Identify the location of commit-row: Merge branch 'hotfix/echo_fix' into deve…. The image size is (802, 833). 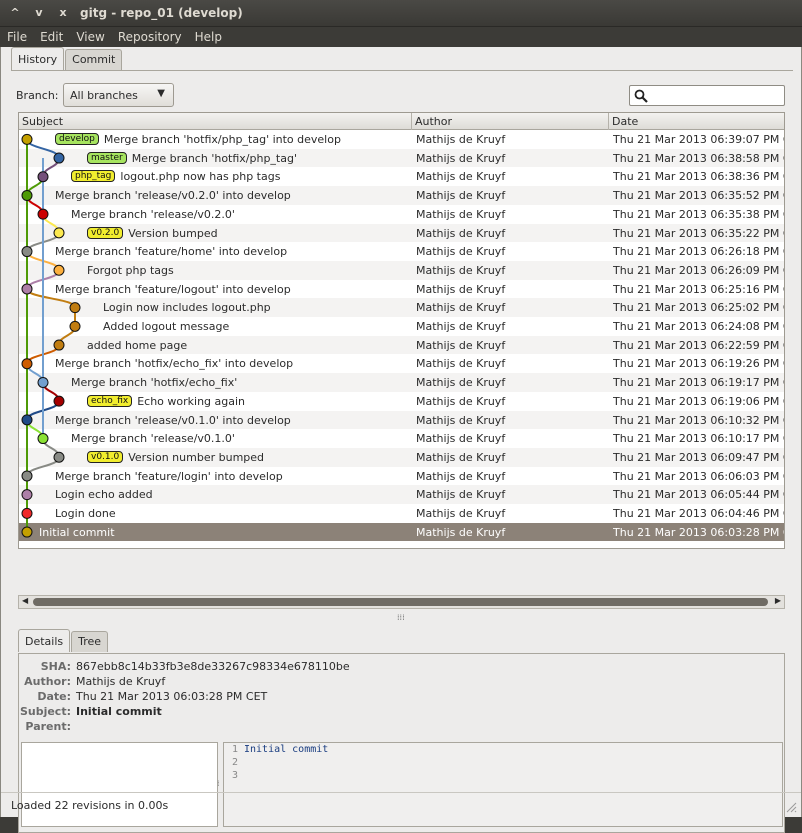
(401, 363).